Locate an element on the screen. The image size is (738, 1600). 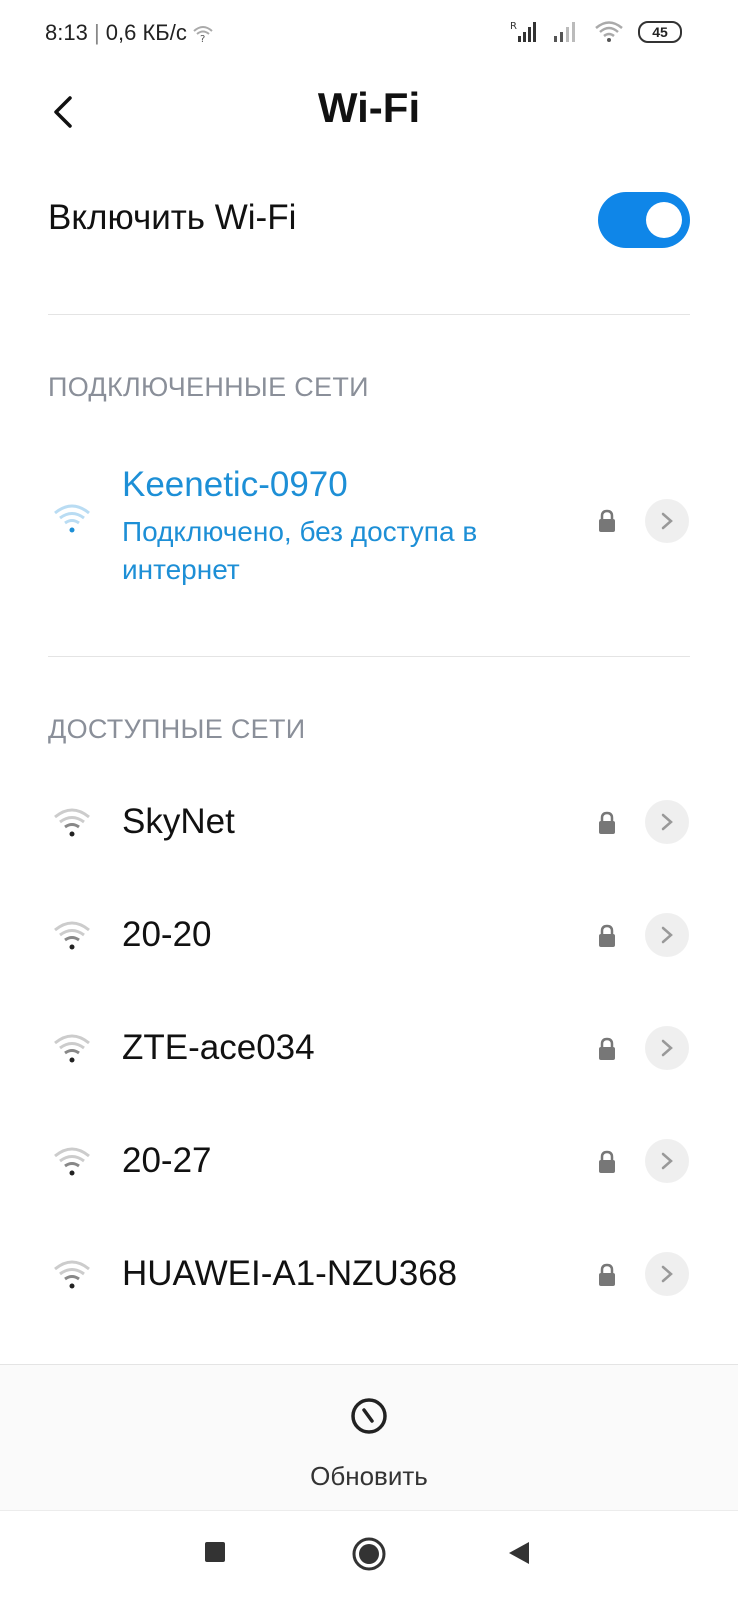
signal-icon is located at coordinates (564, 32).